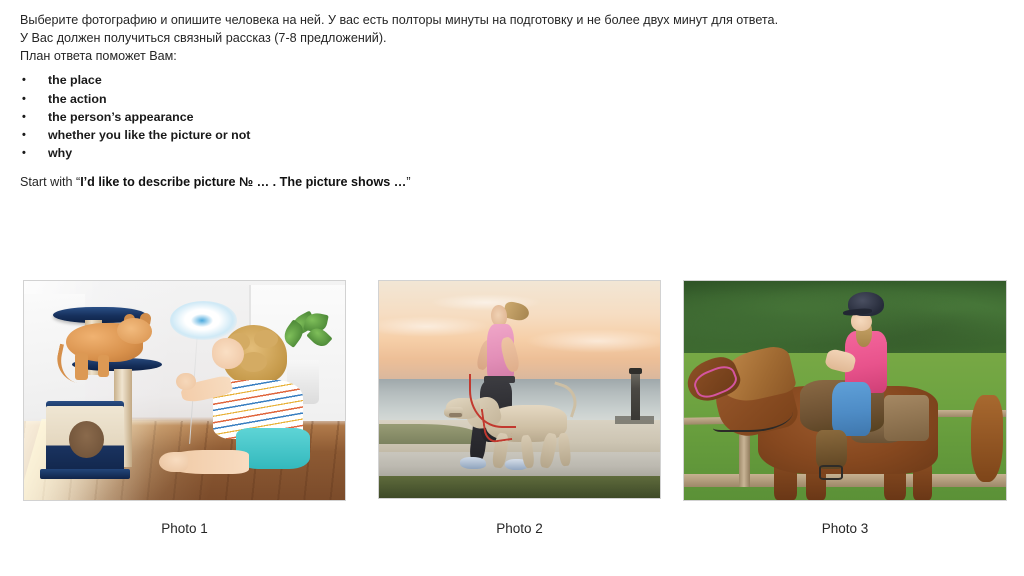  Describe the element at coordinates (186, 381) in the screenshot. I see `child-hand` at that location.